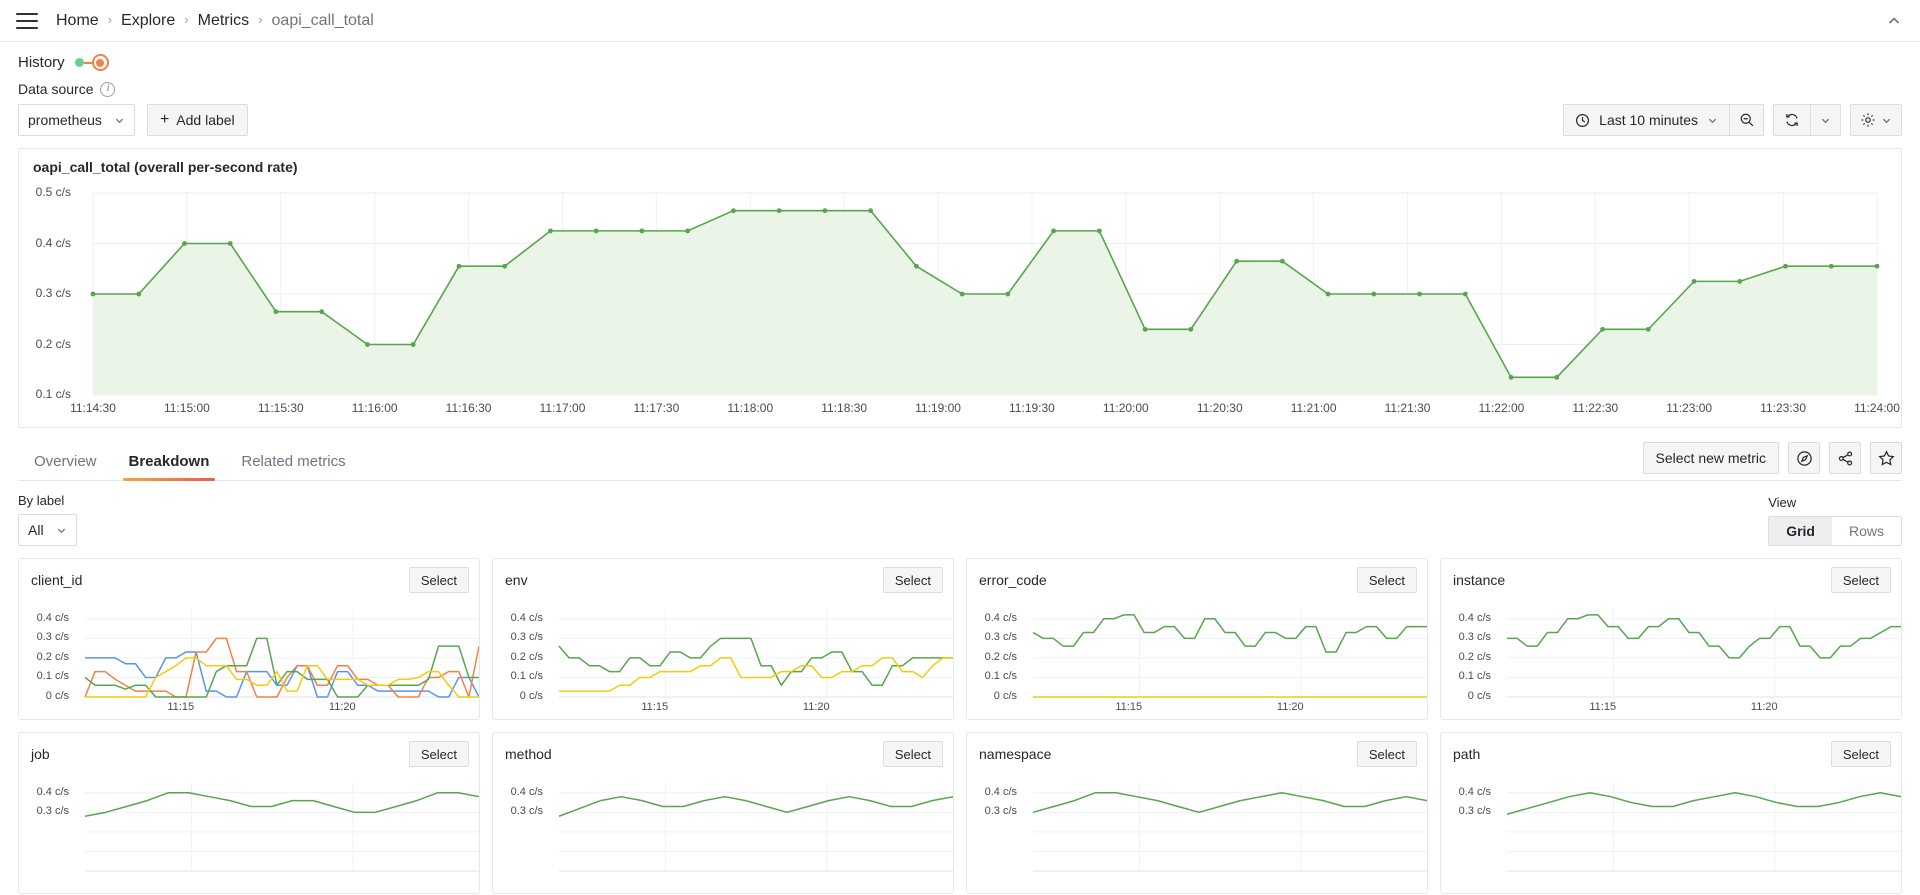 The image size is (1920, 895). I want to click on by-label-select: All, so click(47, 530).